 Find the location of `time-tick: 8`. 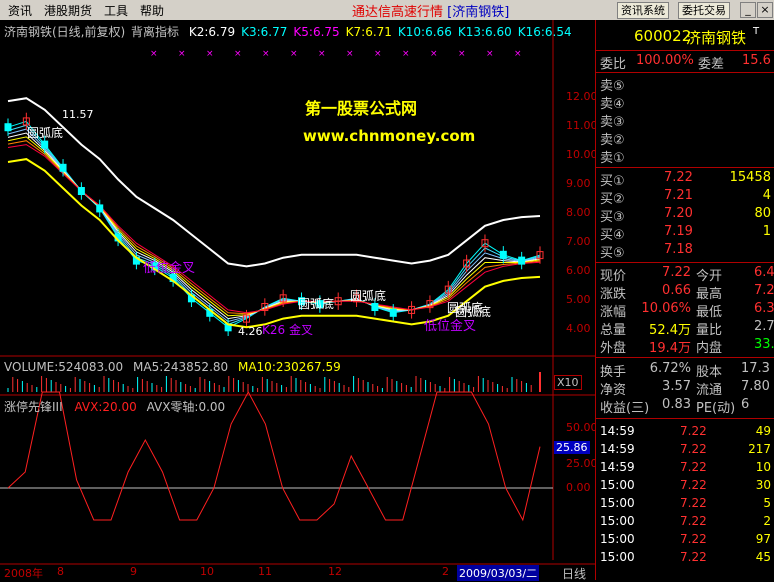

time-tick: 8 is located at coordinates (60, 571).